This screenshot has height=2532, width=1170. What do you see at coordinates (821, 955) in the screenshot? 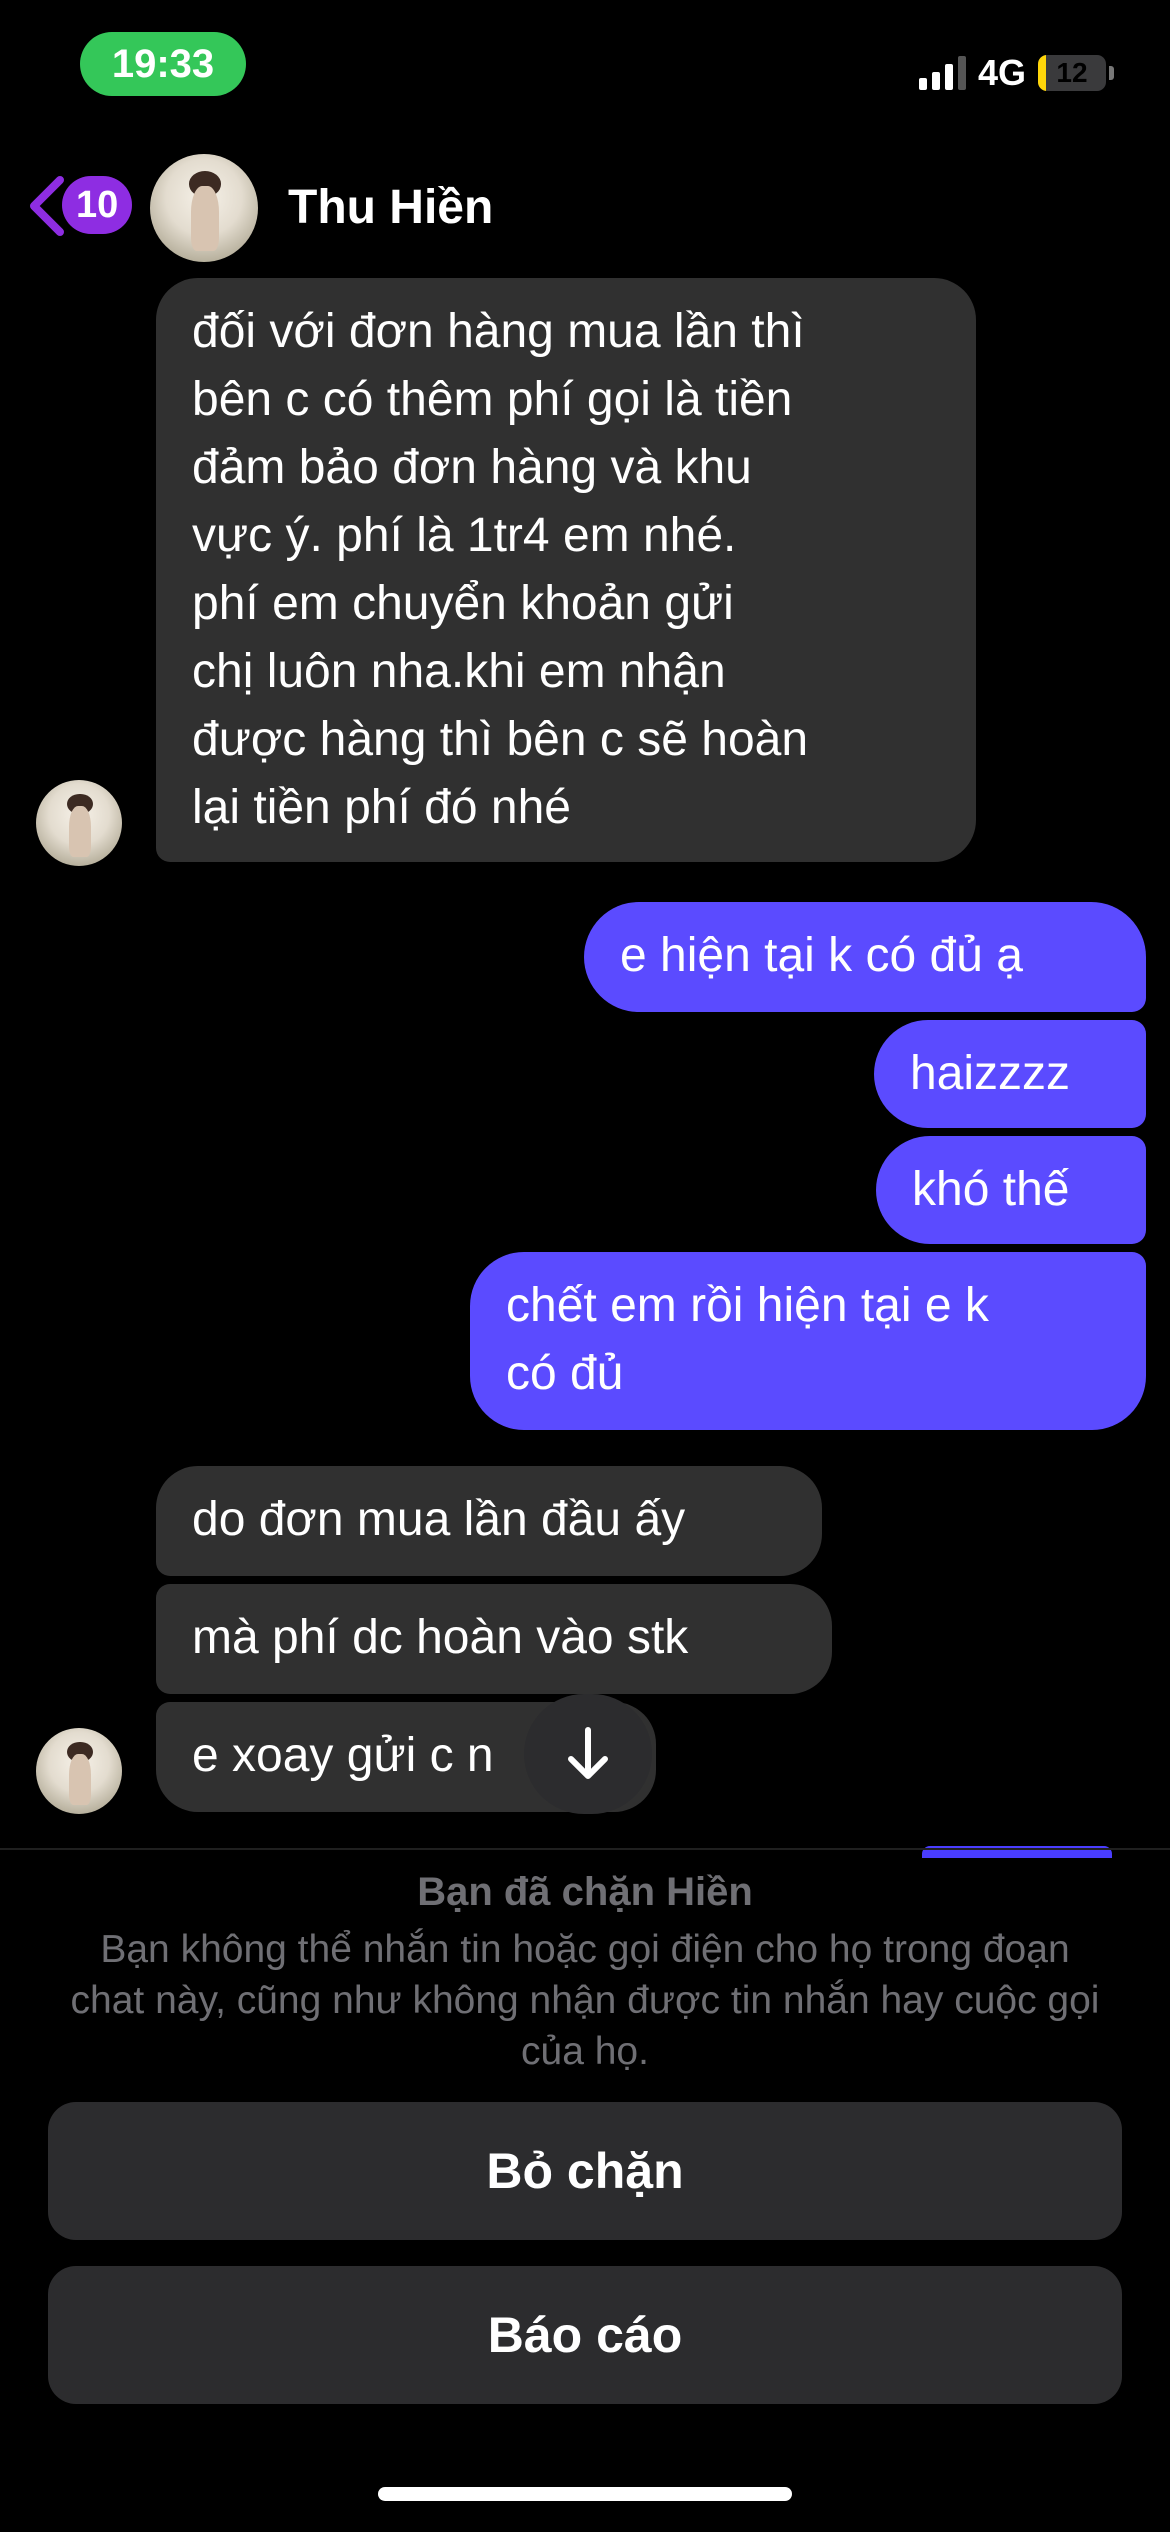
I see `message-text: e hiện tại k có đủ ạ` at bounding box center [821, 955].